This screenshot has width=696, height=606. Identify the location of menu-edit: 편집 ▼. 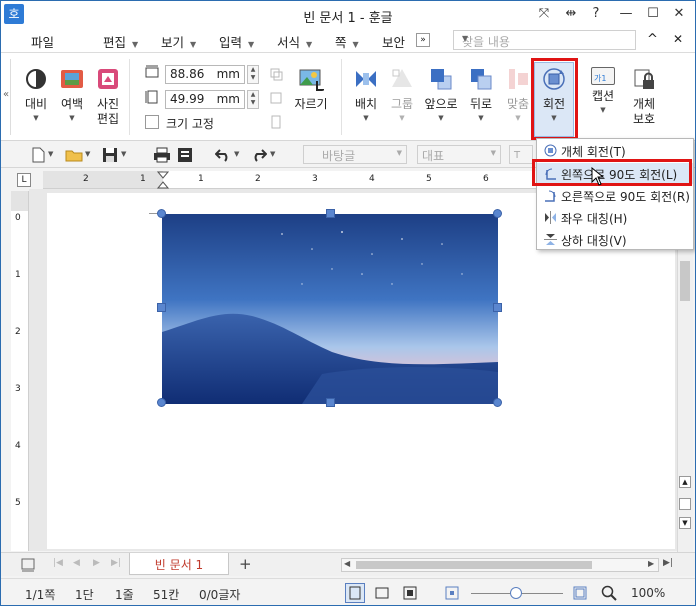
(120, 41).